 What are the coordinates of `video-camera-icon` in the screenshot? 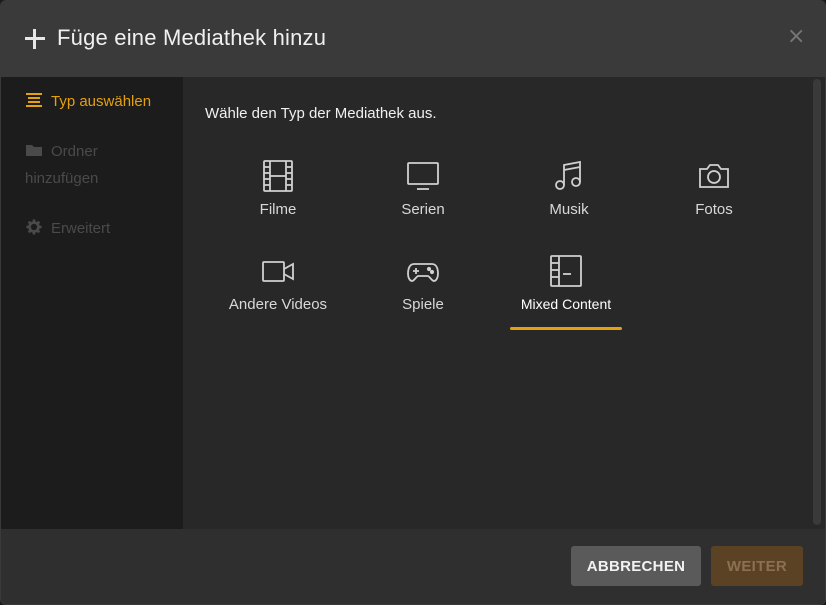 It's located at (278, 271).